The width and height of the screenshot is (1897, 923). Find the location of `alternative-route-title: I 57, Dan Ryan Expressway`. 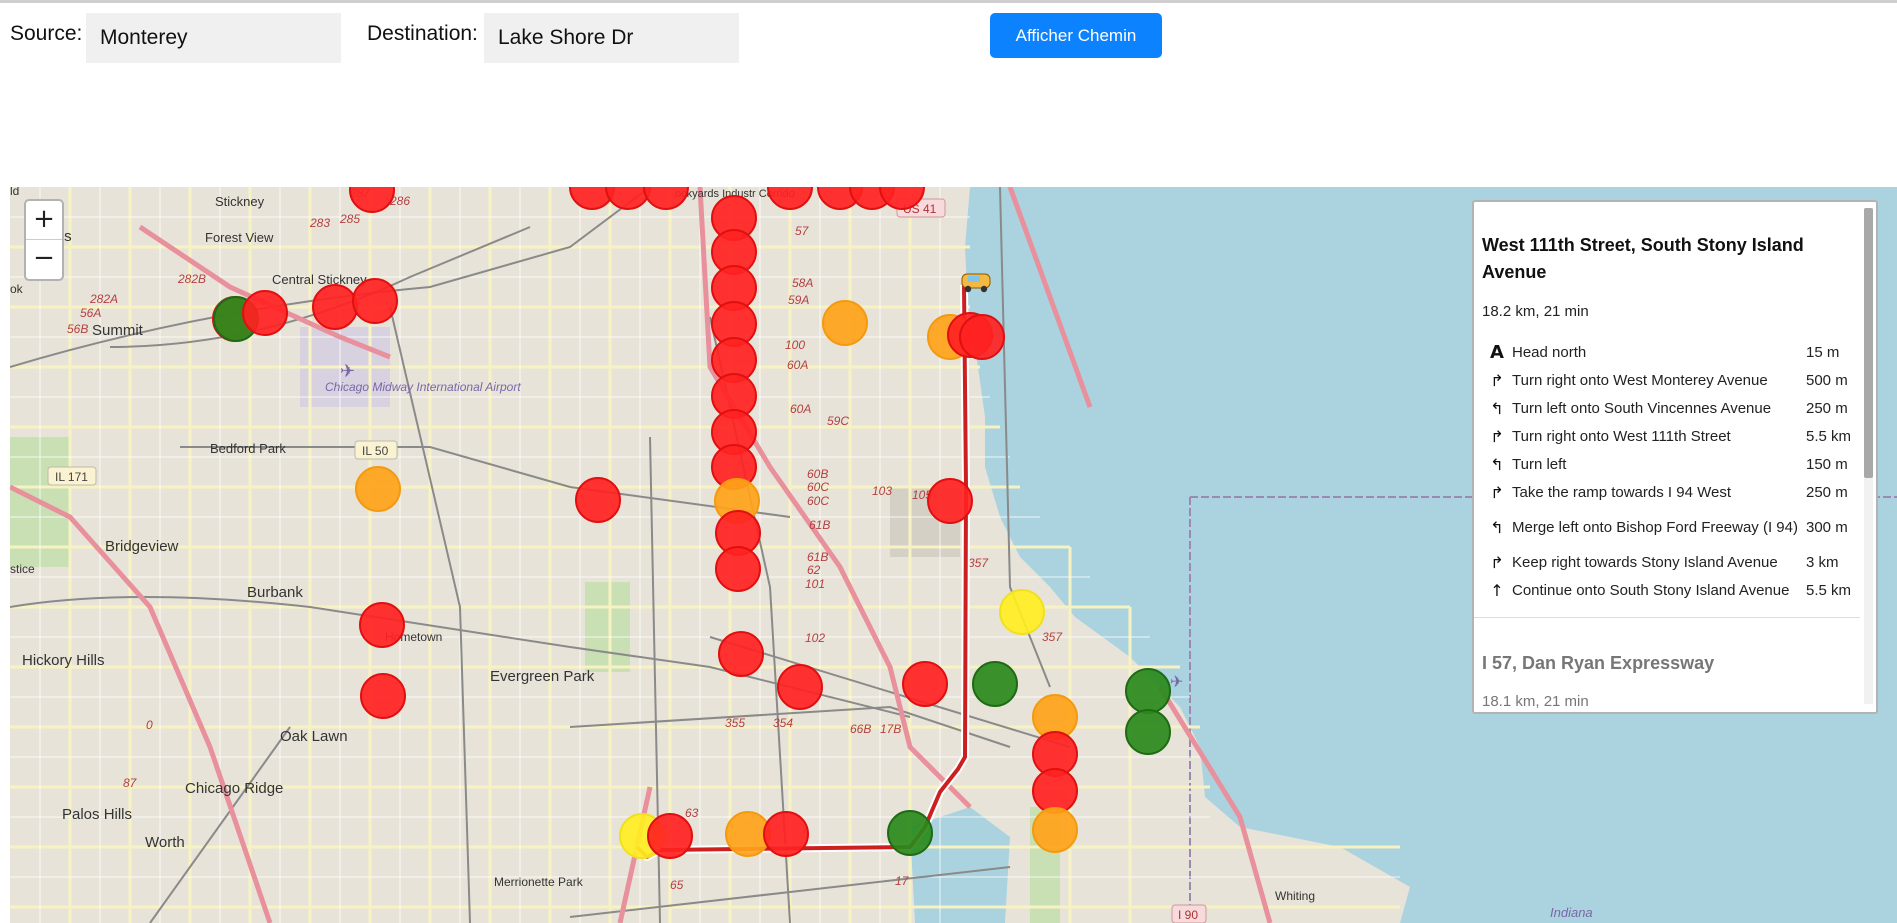

alternative-route-title: I 57, Dan Ryan Expressway is located at coordinates (1598, 663).